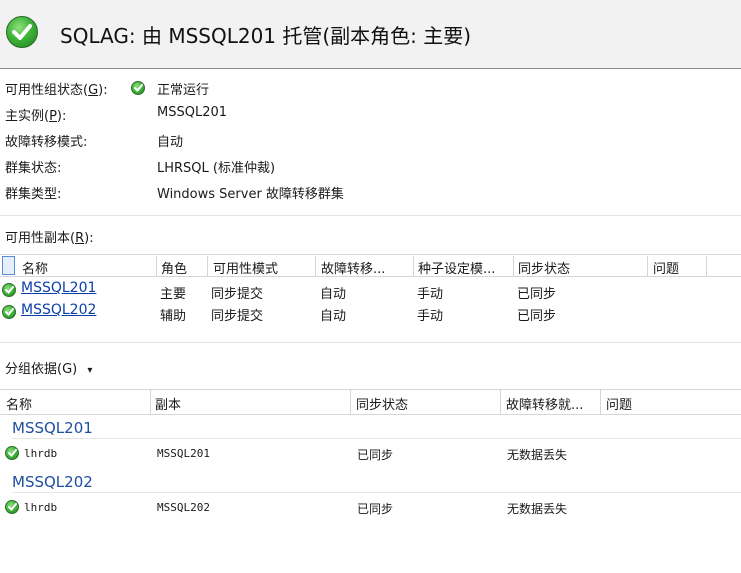 This screenshot has height=573, width=741. What do you see at coordinates (33, 194) in the screenshot?
I see `cluster-type-label: 群集类型:` at bounding box center [33, 194].